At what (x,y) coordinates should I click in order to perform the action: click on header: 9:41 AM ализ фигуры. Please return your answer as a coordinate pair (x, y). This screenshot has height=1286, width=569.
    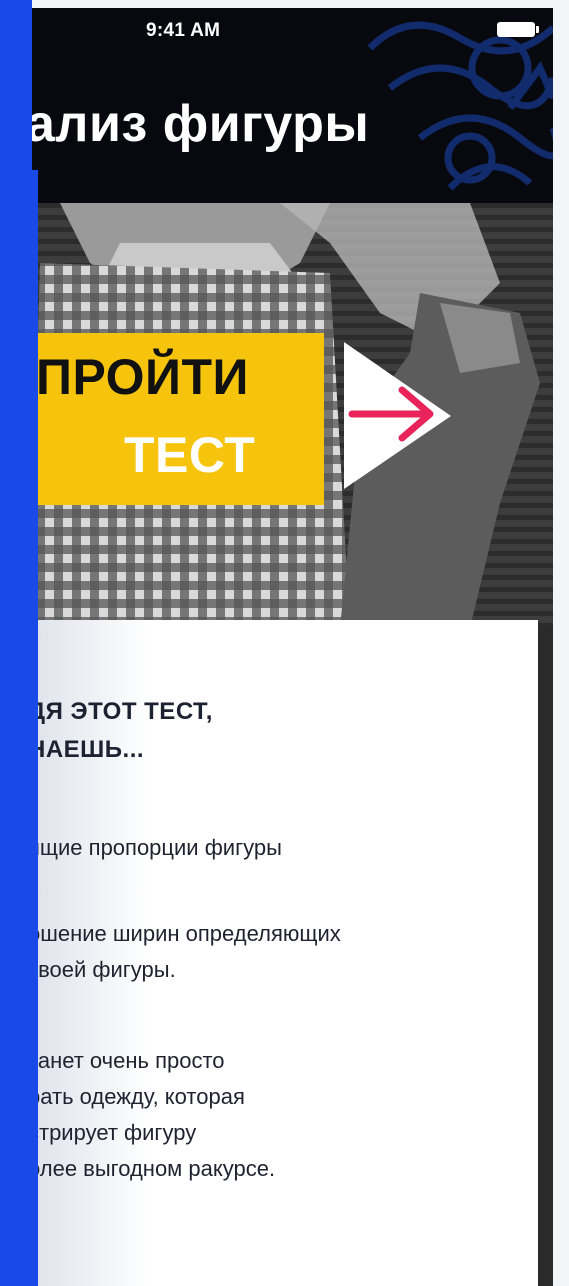
    Looking at the image, I should click on (276, 105).